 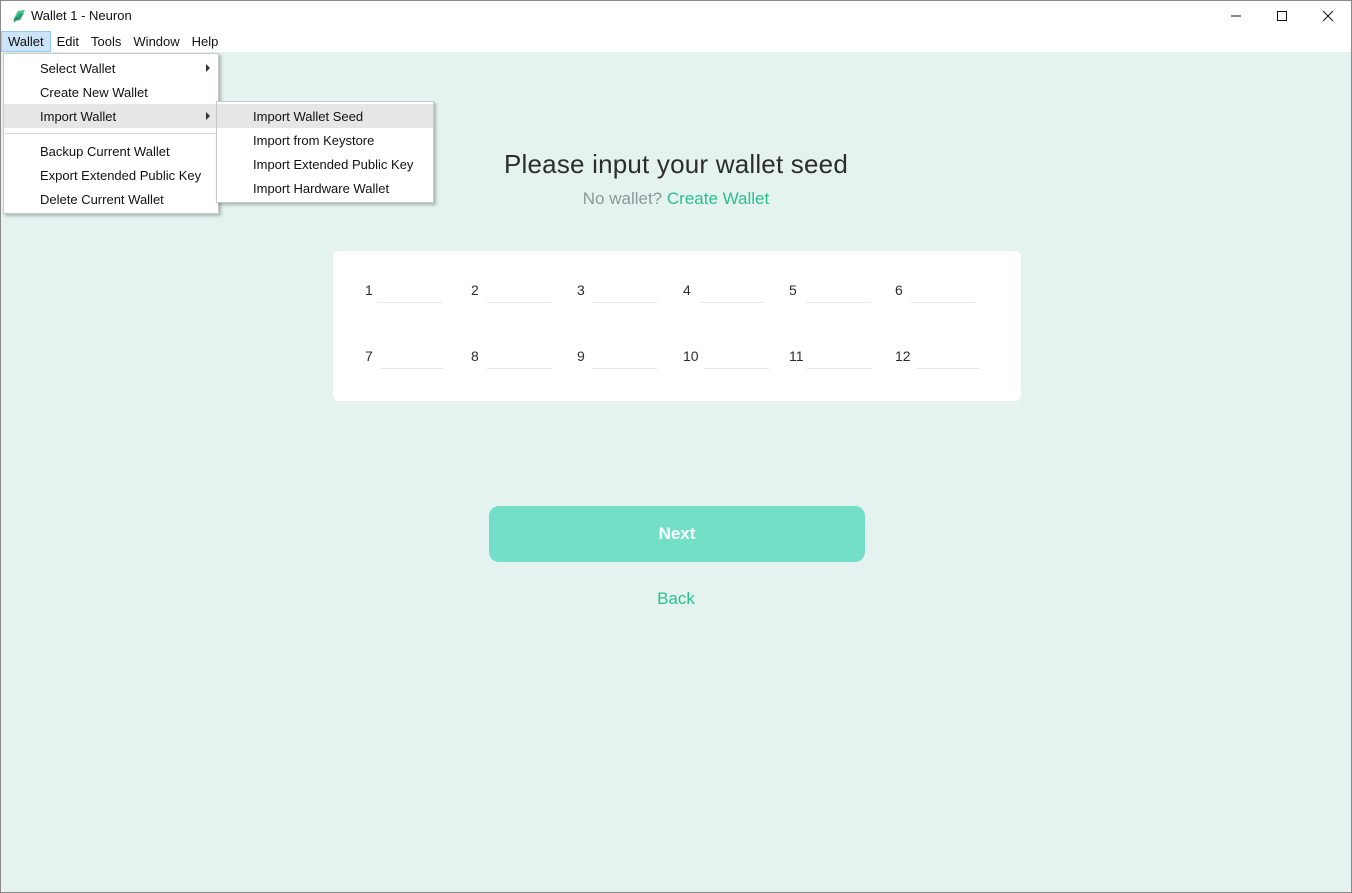 I want to click on menu-item-import-extended-public-key: Import Extended Public Key, so click(x=325, y=164).